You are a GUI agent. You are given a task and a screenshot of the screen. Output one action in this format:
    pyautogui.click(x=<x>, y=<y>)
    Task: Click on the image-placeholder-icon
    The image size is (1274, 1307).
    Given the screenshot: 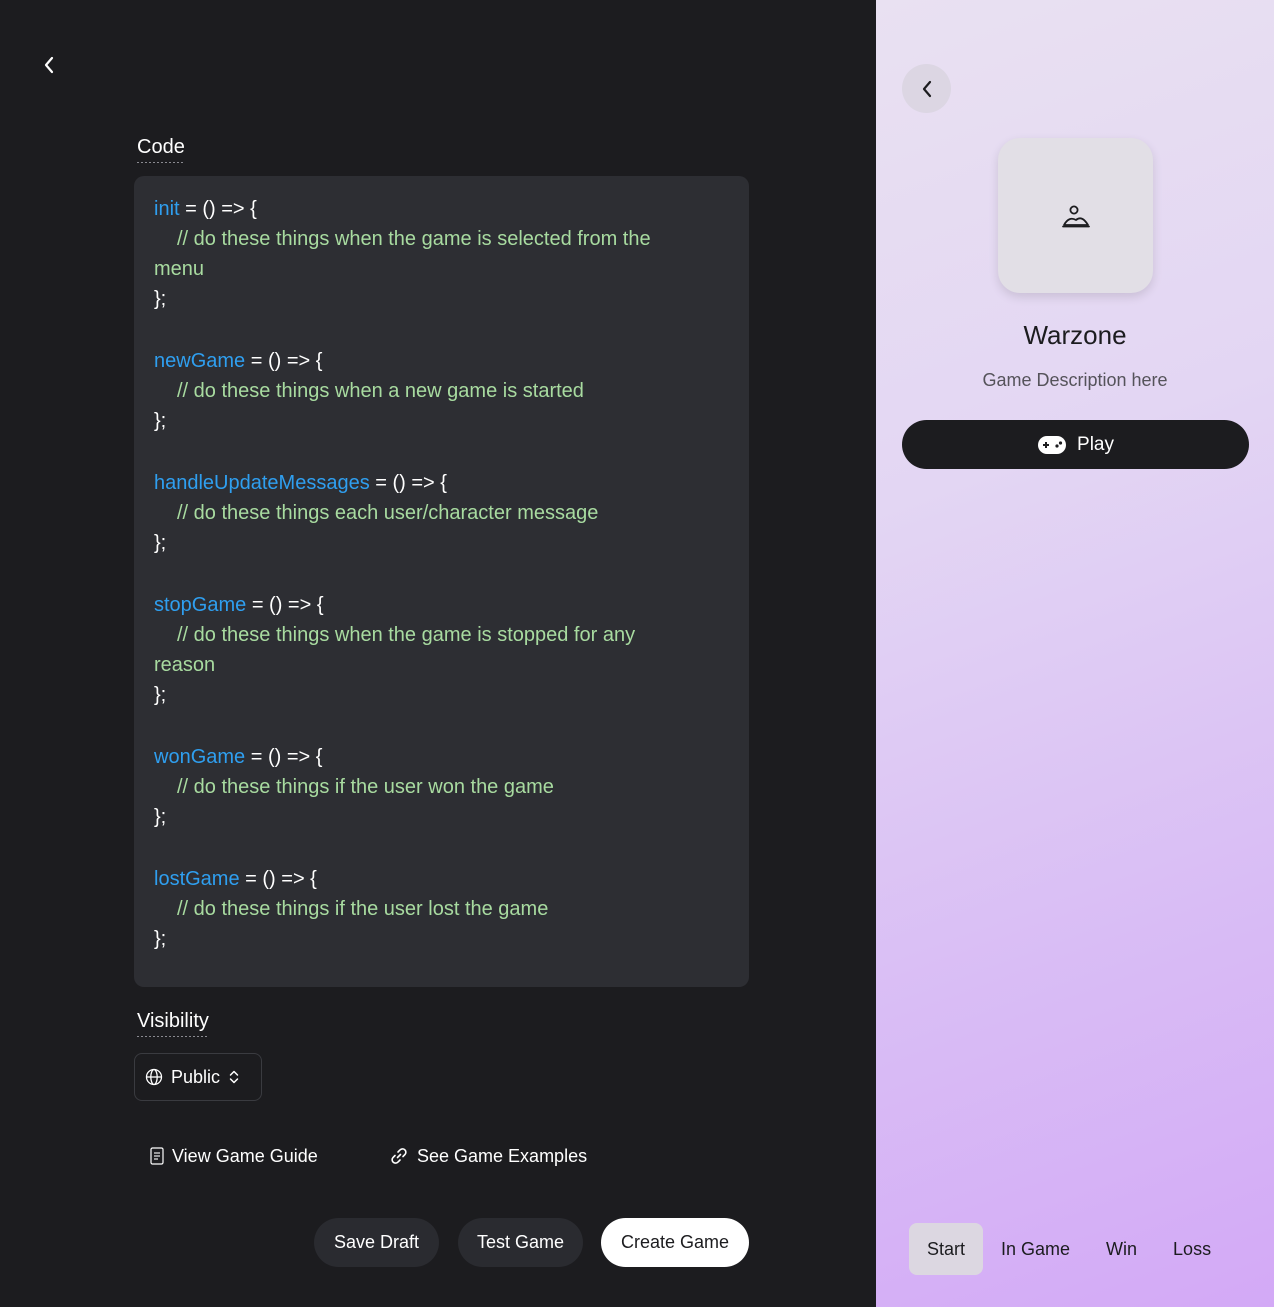 What is the action you would take?
    pyautogui.click(x=1075, y=216)
    